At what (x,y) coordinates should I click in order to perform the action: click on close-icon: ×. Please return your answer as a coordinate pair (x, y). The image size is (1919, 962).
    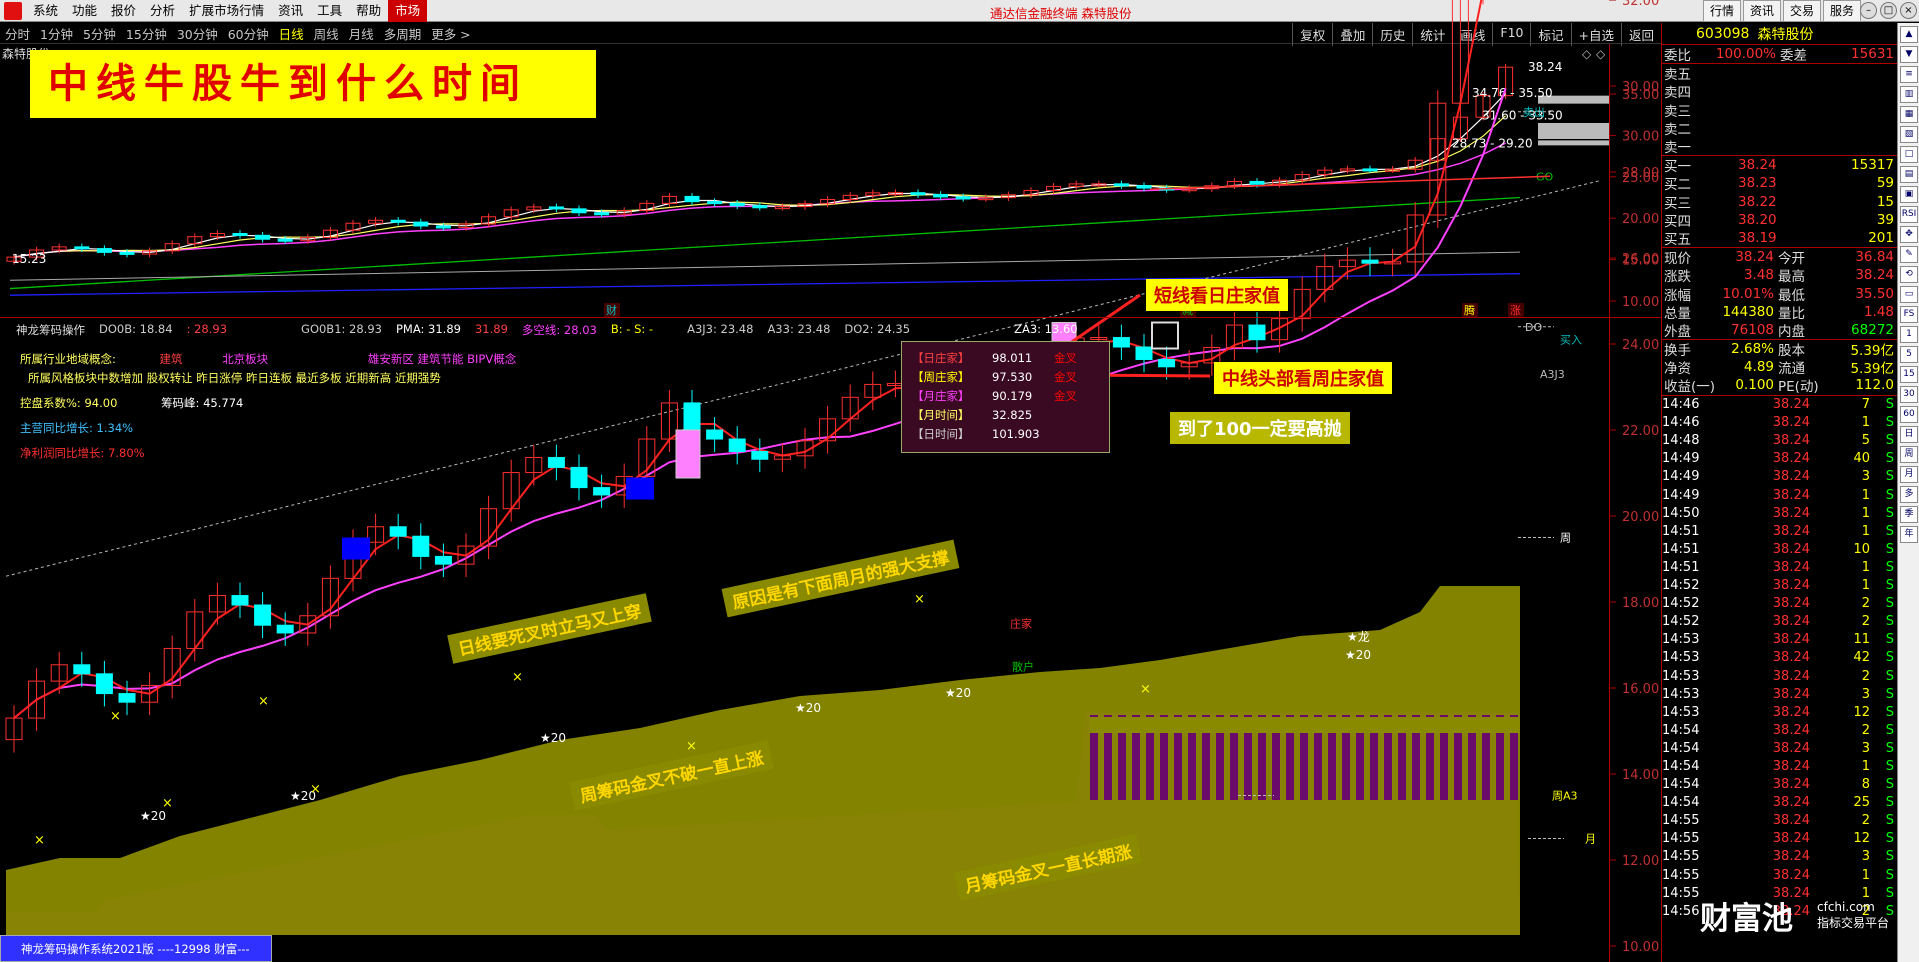
    Looking at the image, I should click on (1908, 10).